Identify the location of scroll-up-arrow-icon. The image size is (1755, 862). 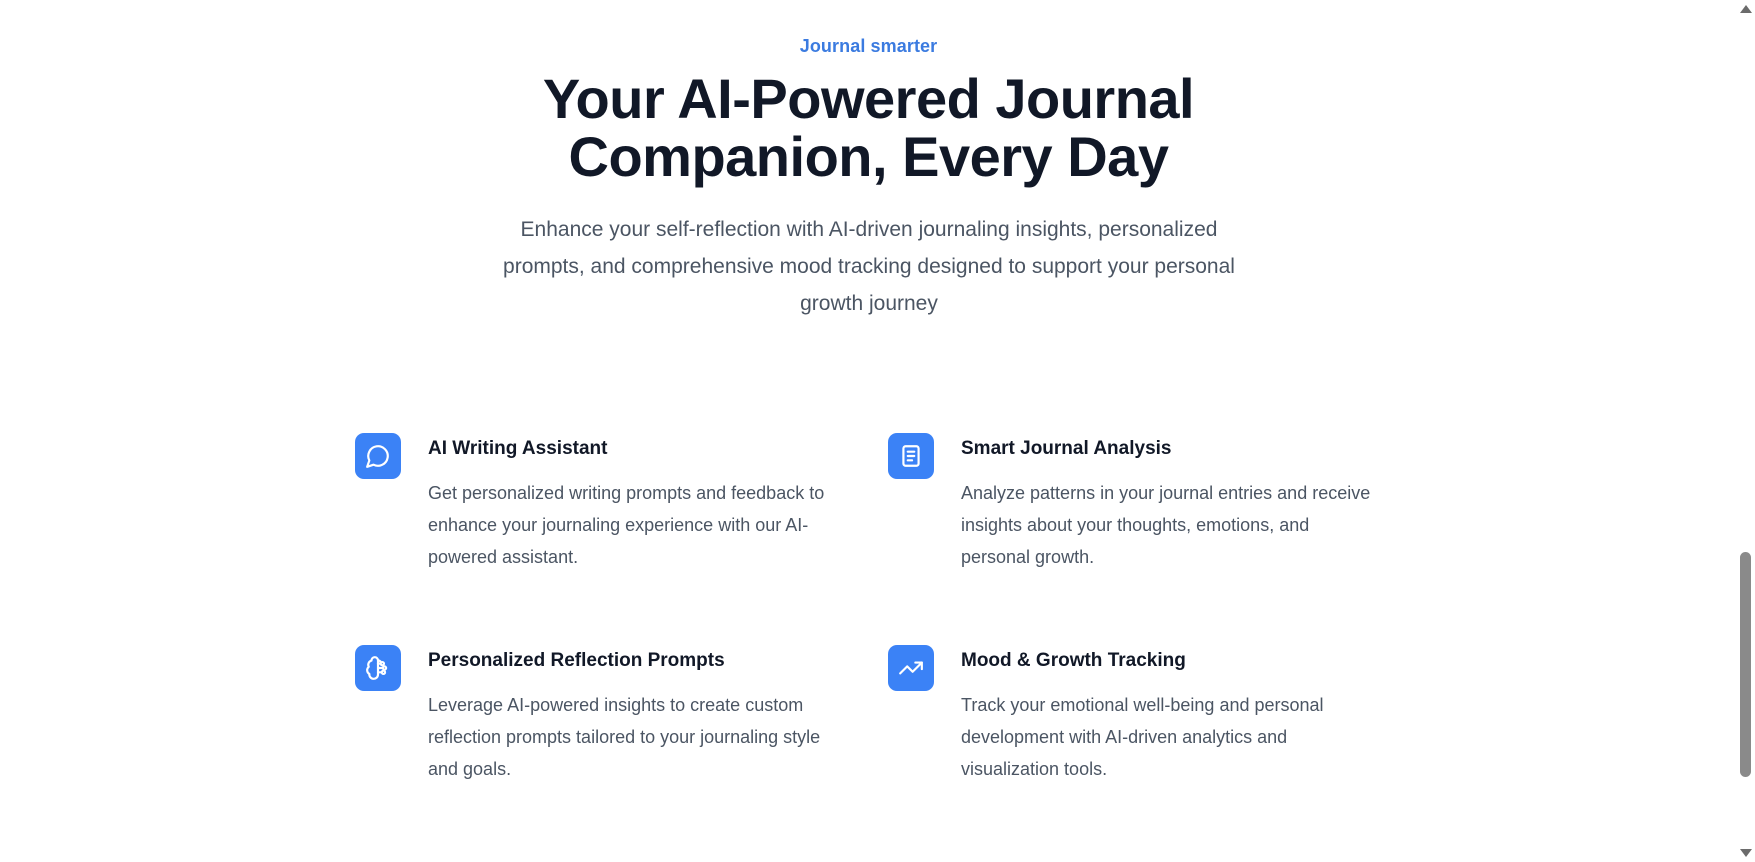
(1746, 9).